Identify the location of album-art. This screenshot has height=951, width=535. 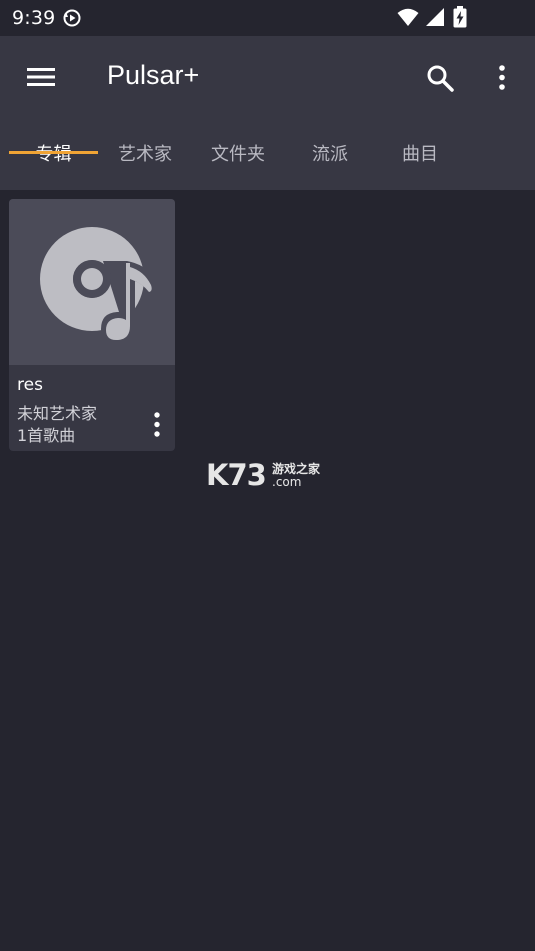
(92, 282).